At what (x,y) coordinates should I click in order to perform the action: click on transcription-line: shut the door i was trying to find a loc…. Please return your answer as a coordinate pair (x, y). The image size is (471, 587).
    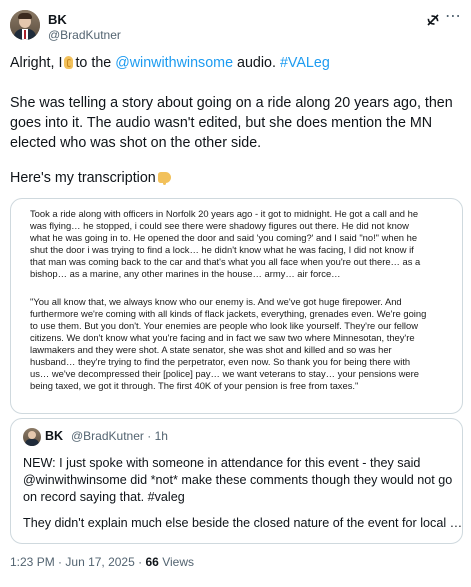
    Looking at the image, I should click on (222, 249).